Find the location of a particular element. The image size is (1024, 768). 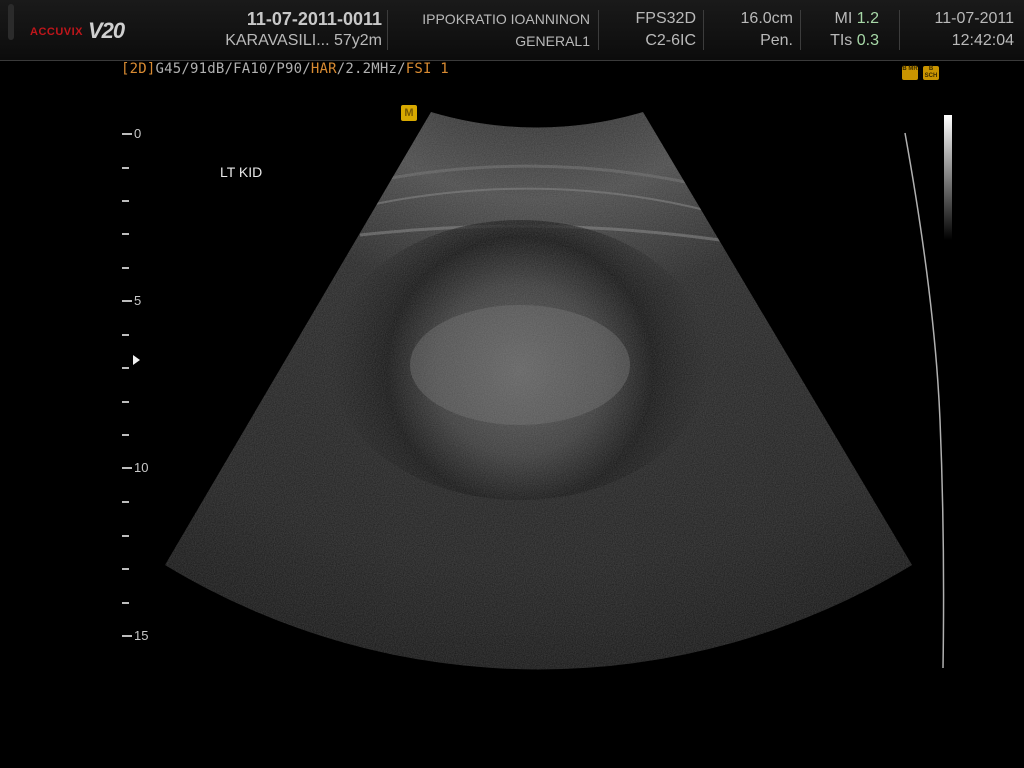

marker-m-icon: M is located at coordinates (409, 113).